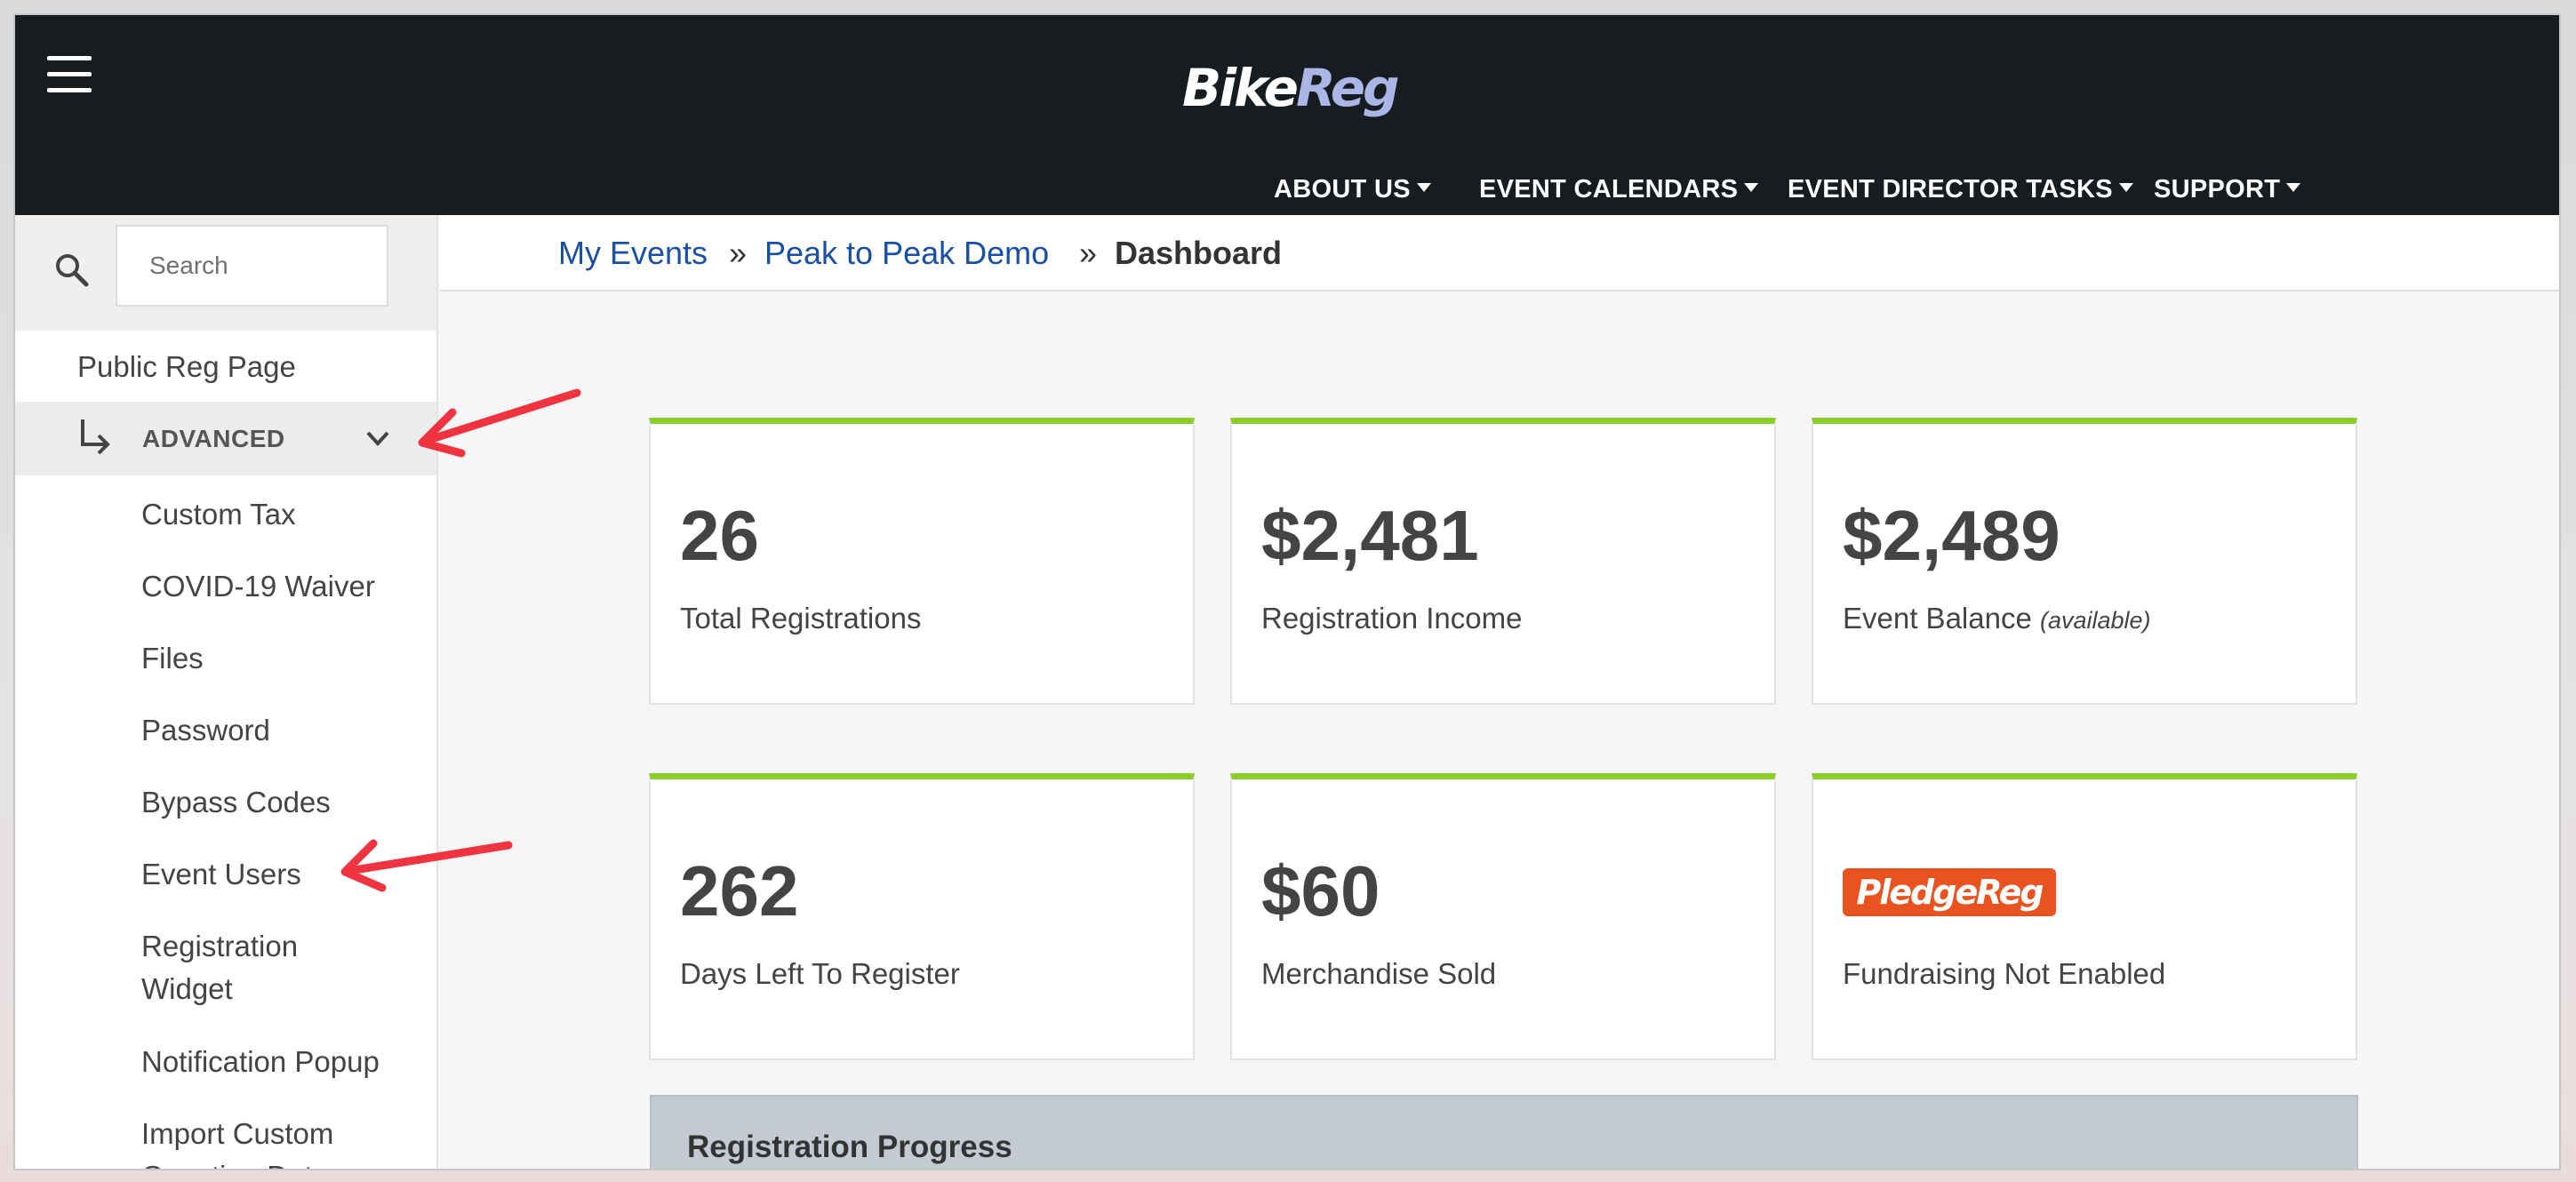 The image size is (2576, 1182). Describe the element at coordinates (219, 968) in the screenshot. I see `sidebar-item-registration-widget: Registration Widget` at that location.